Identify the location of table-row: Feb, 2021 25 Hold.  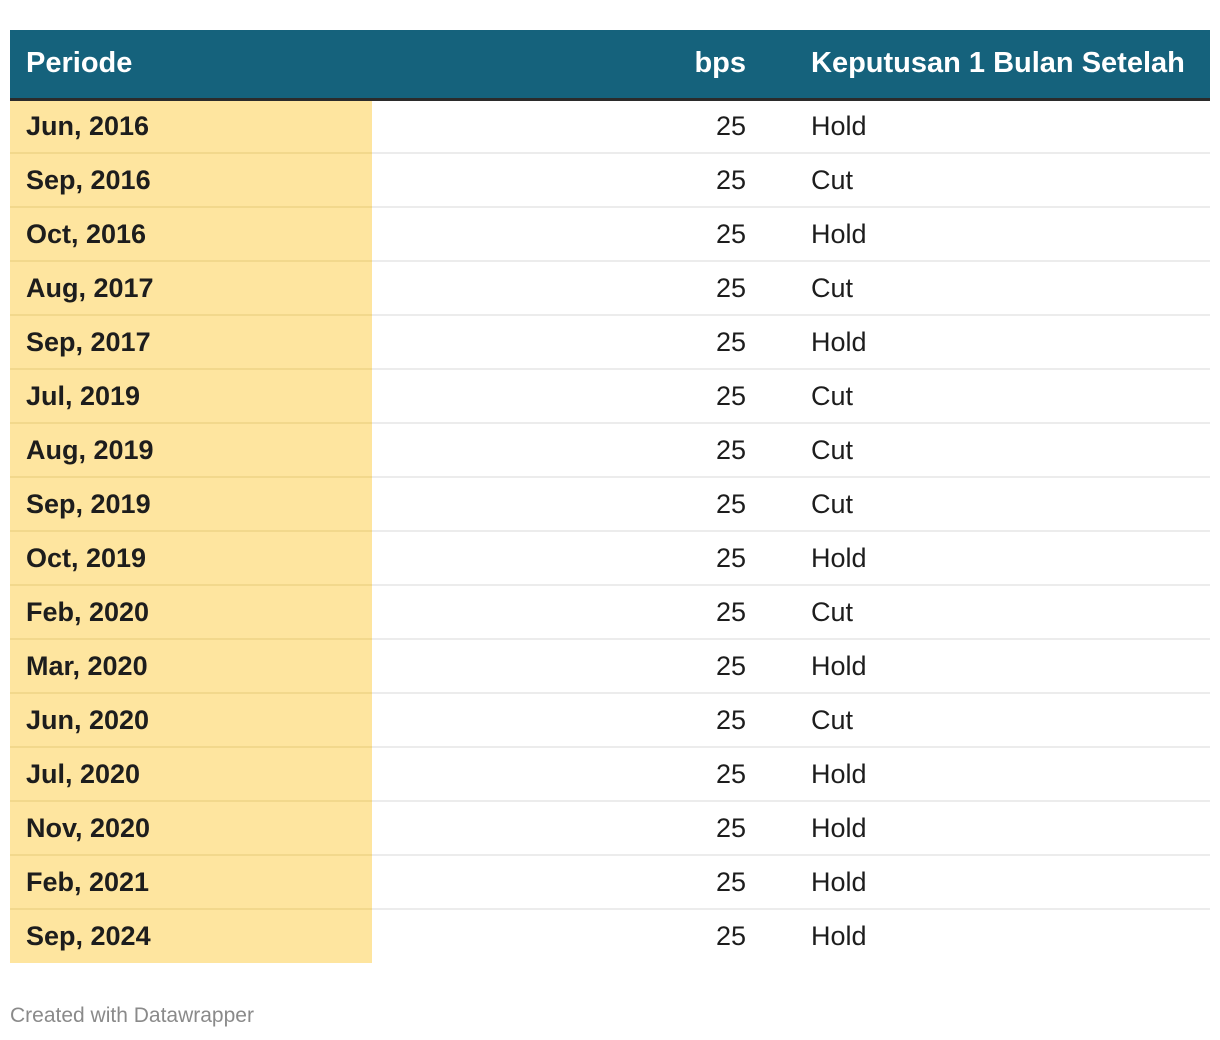
(610, 882).